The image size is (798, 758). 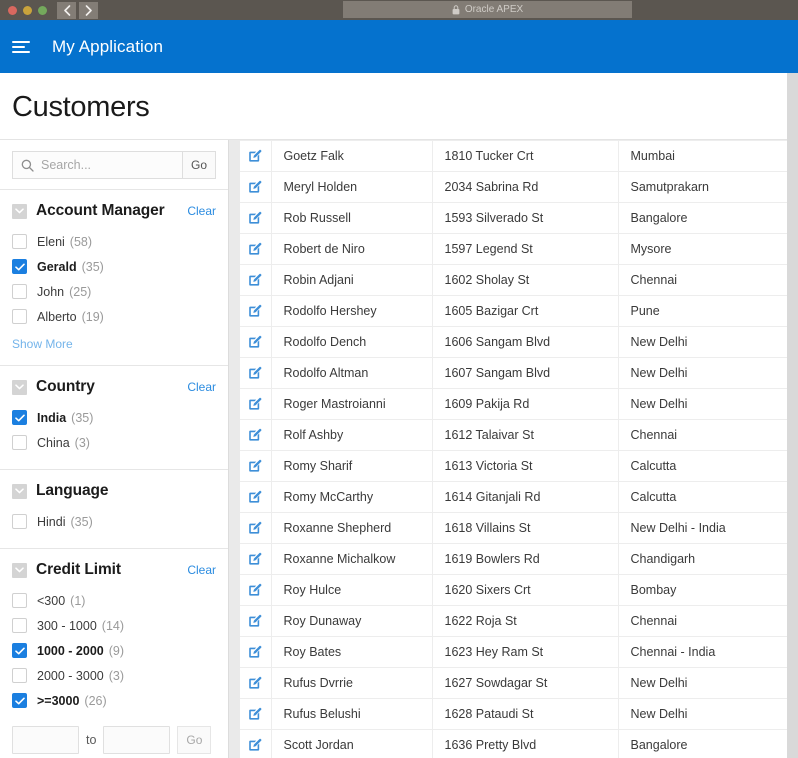 What do you see at coordinates (114, 344) in the screenshot?
I see `facet-show-more-account-manager: Show More` at bounding box center [114, 344].